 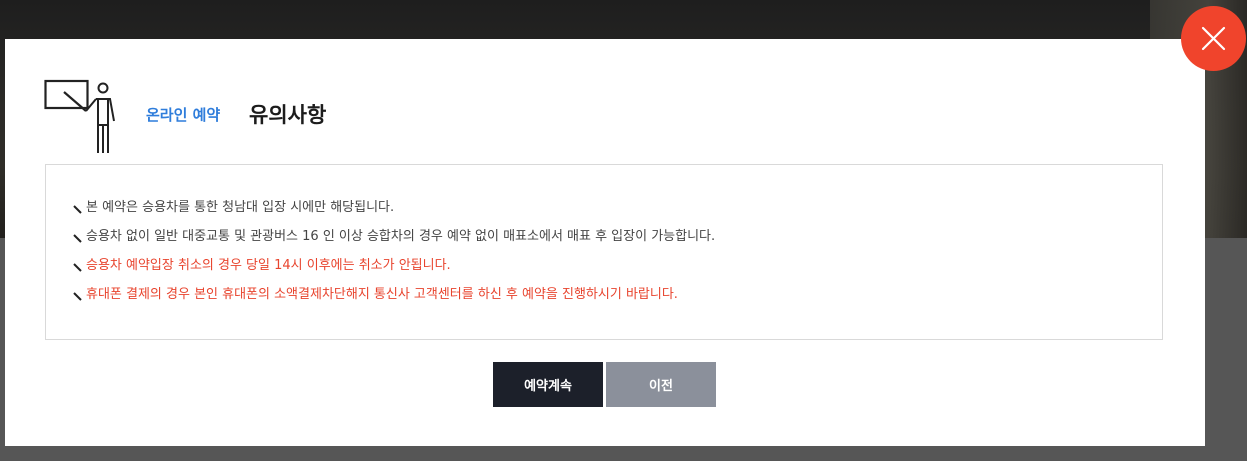 I want to click on notice-text: 본 예약은 승용차를 통한 청남대 입장 시에만 해당됩니다., so click(x=240, y=207).